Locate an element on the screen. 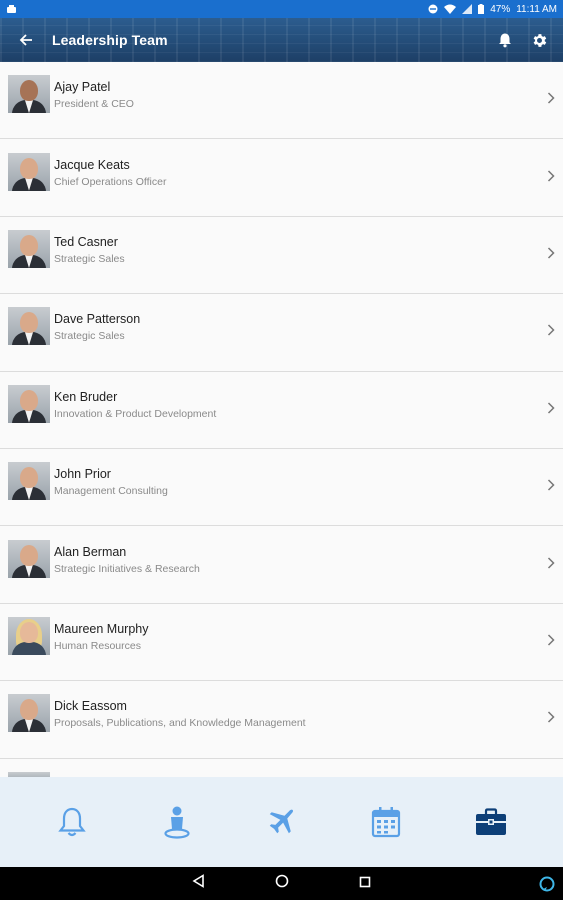 The image size is (563, 900). do-not-disturb-icon is located at coordinates (433, 9).